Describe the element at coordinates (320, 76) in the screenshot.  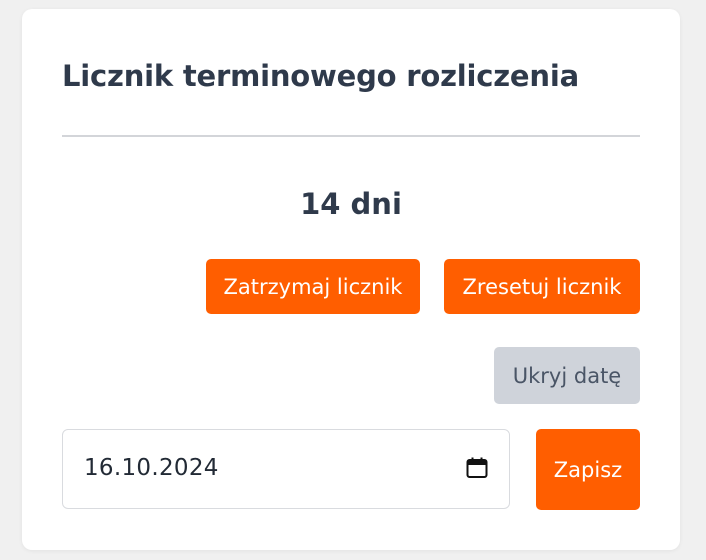
I see `card-title: Licznik terminowego rozliczenia` at that location.